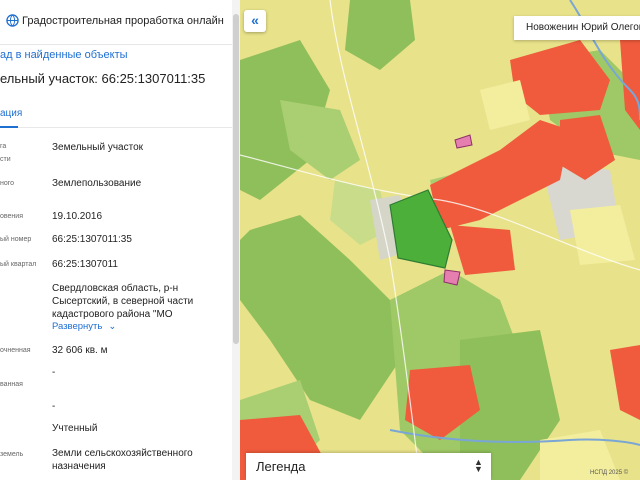 This screenshot has width=640, height=480. I want to click on field-label: очненная, so click(15, 350).